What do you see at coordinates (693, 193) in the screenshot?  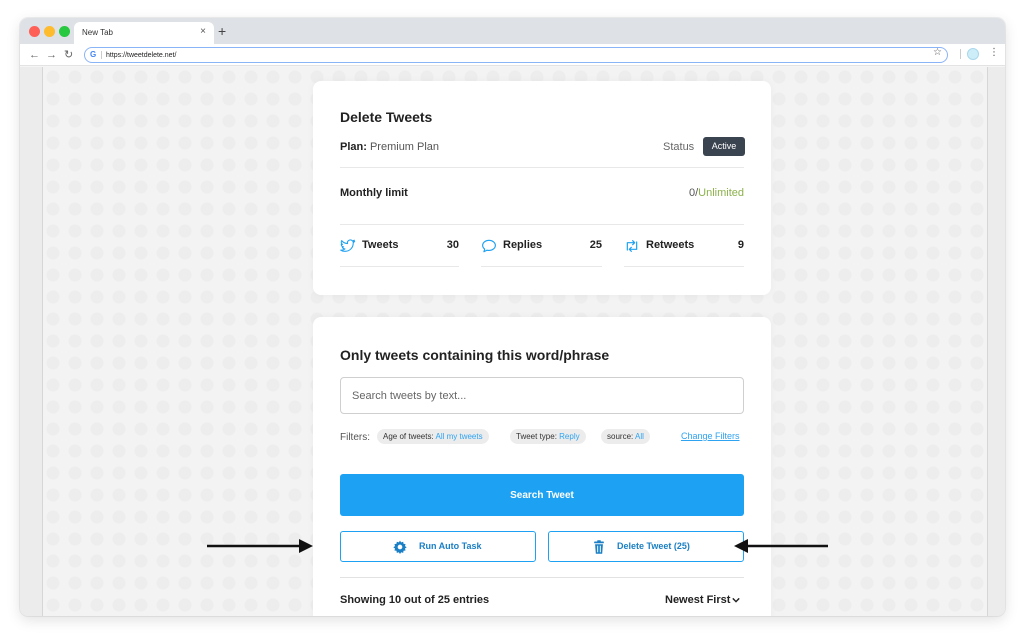 I see `limit-used: 0/` at bounding box center [693, 193].